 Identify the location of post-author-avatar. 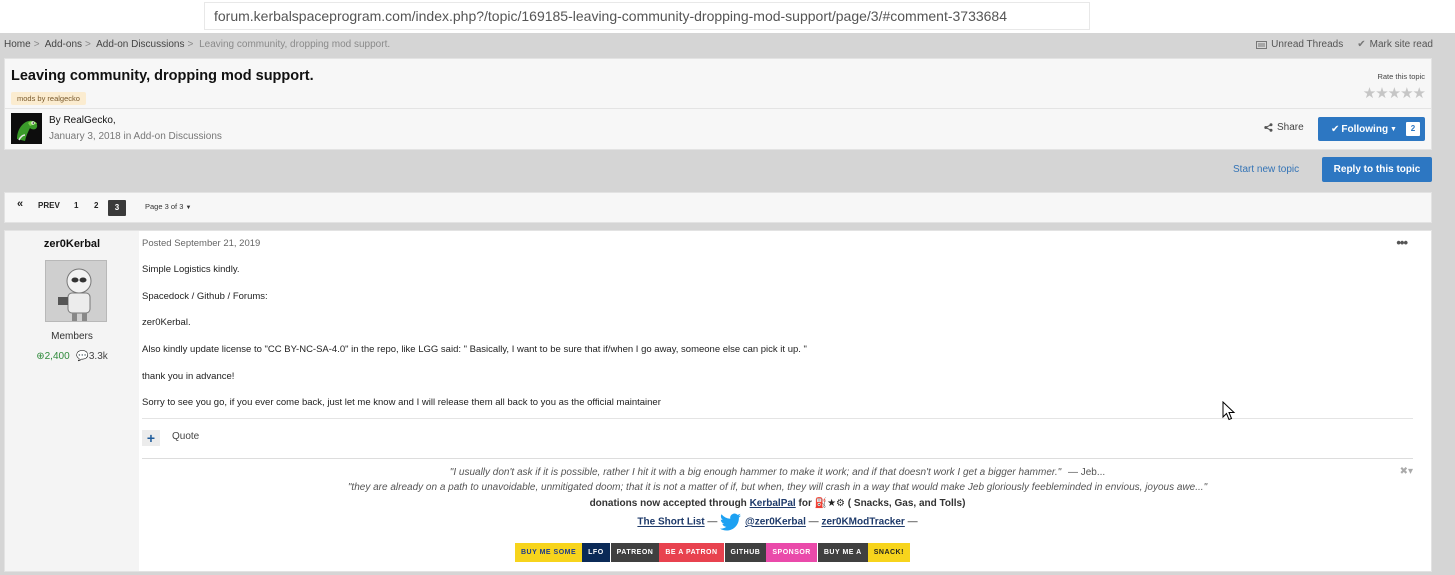
(76, 291).